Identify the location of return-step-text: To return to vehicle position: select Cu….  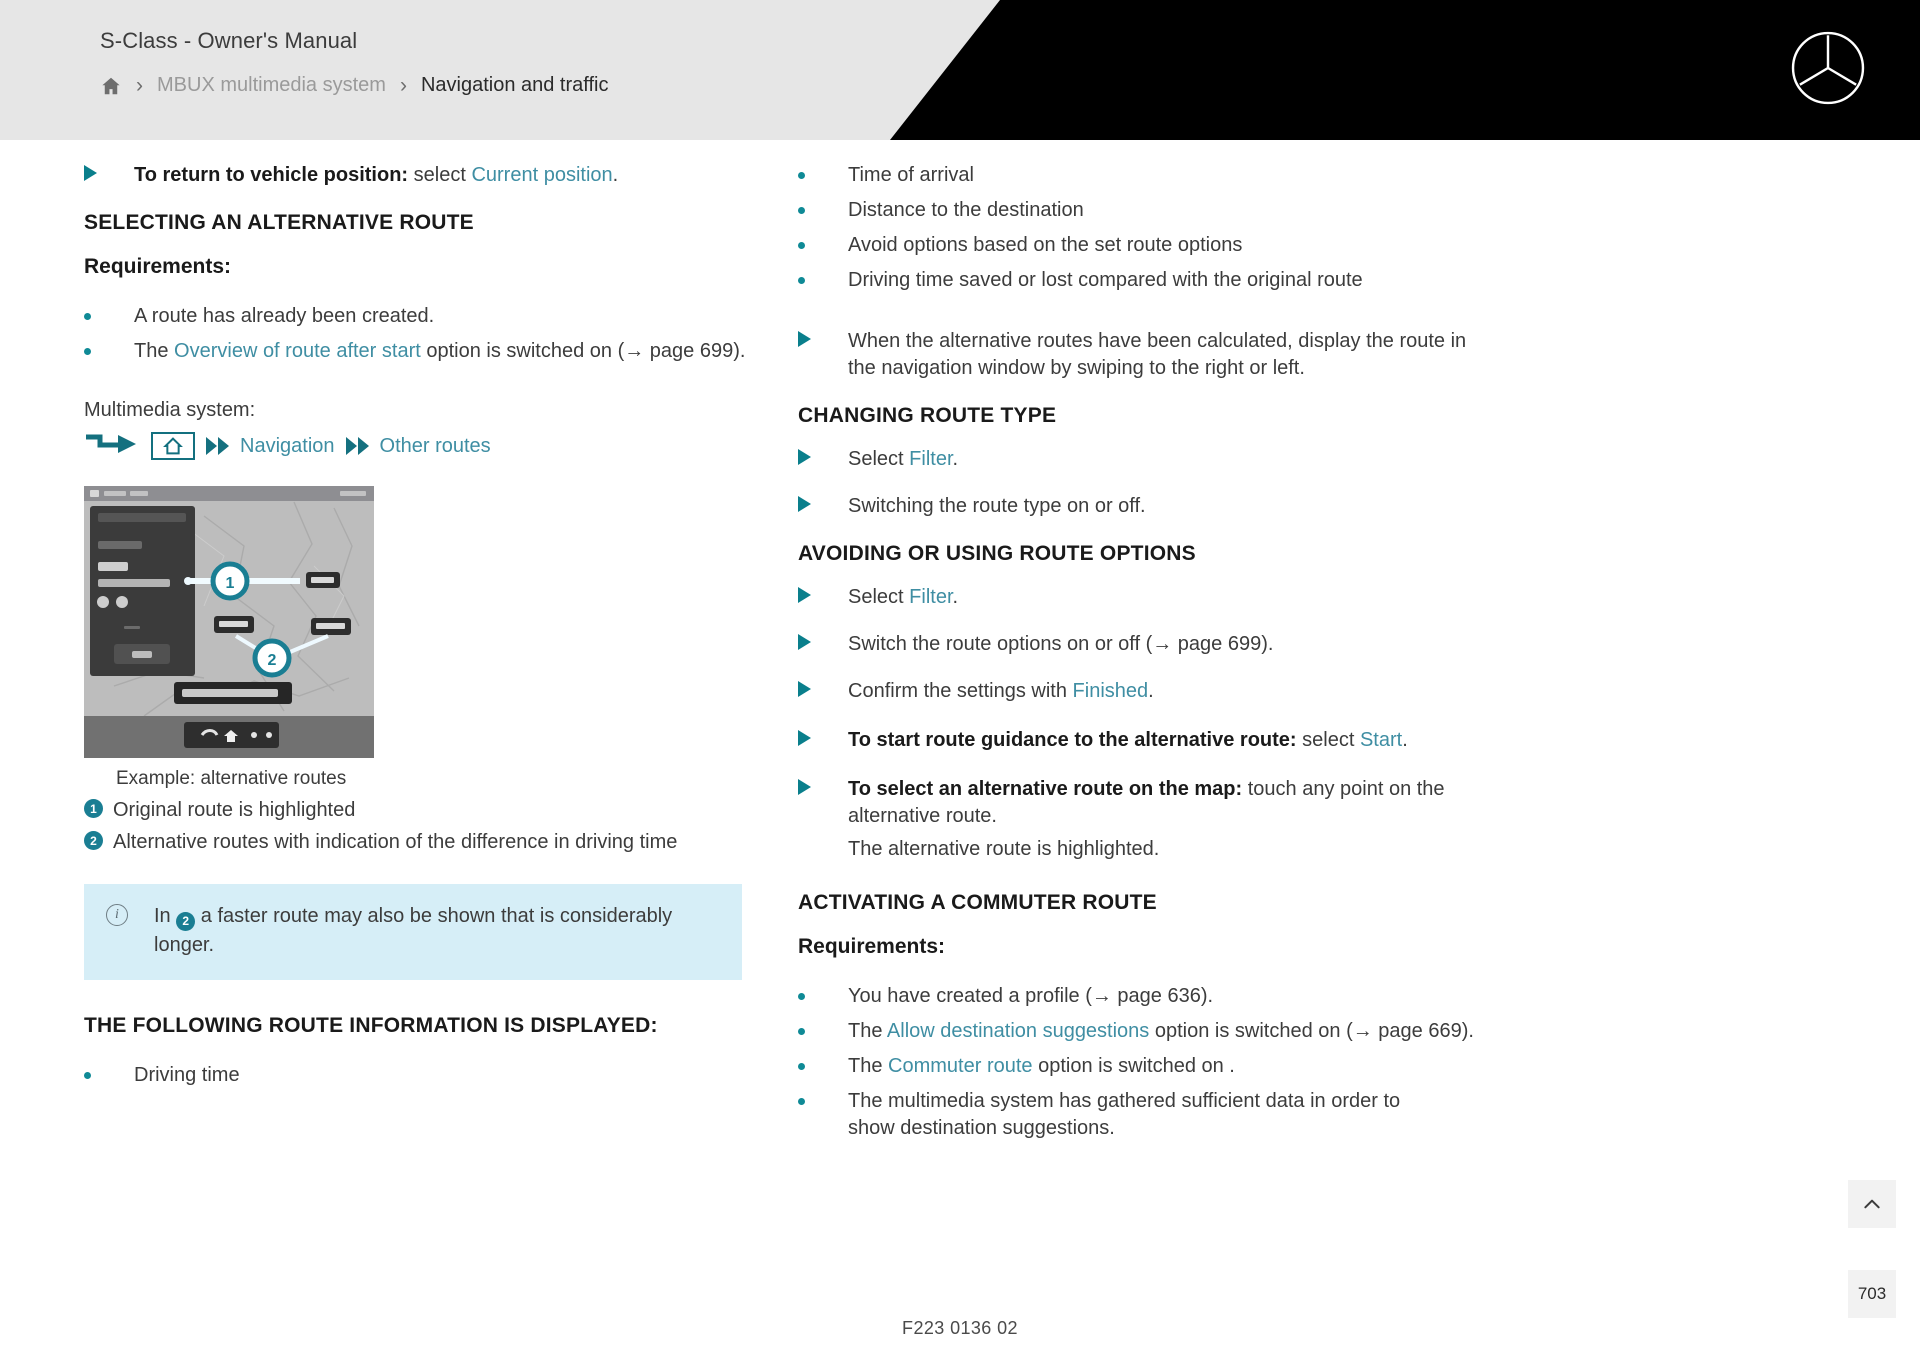
(459, 175).